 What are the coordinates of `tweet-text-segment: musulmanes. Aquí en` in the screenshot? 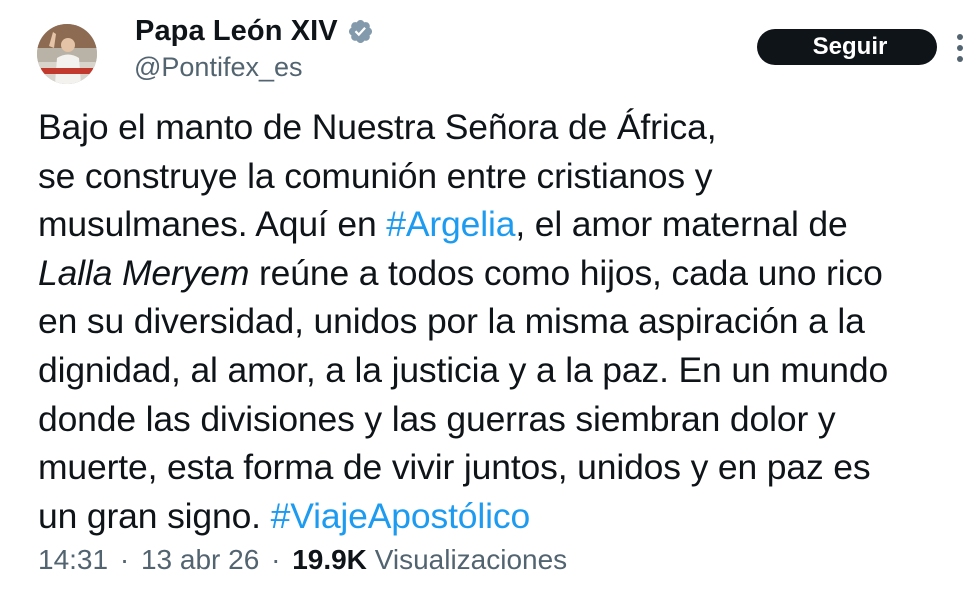 It's located at (212, 224).